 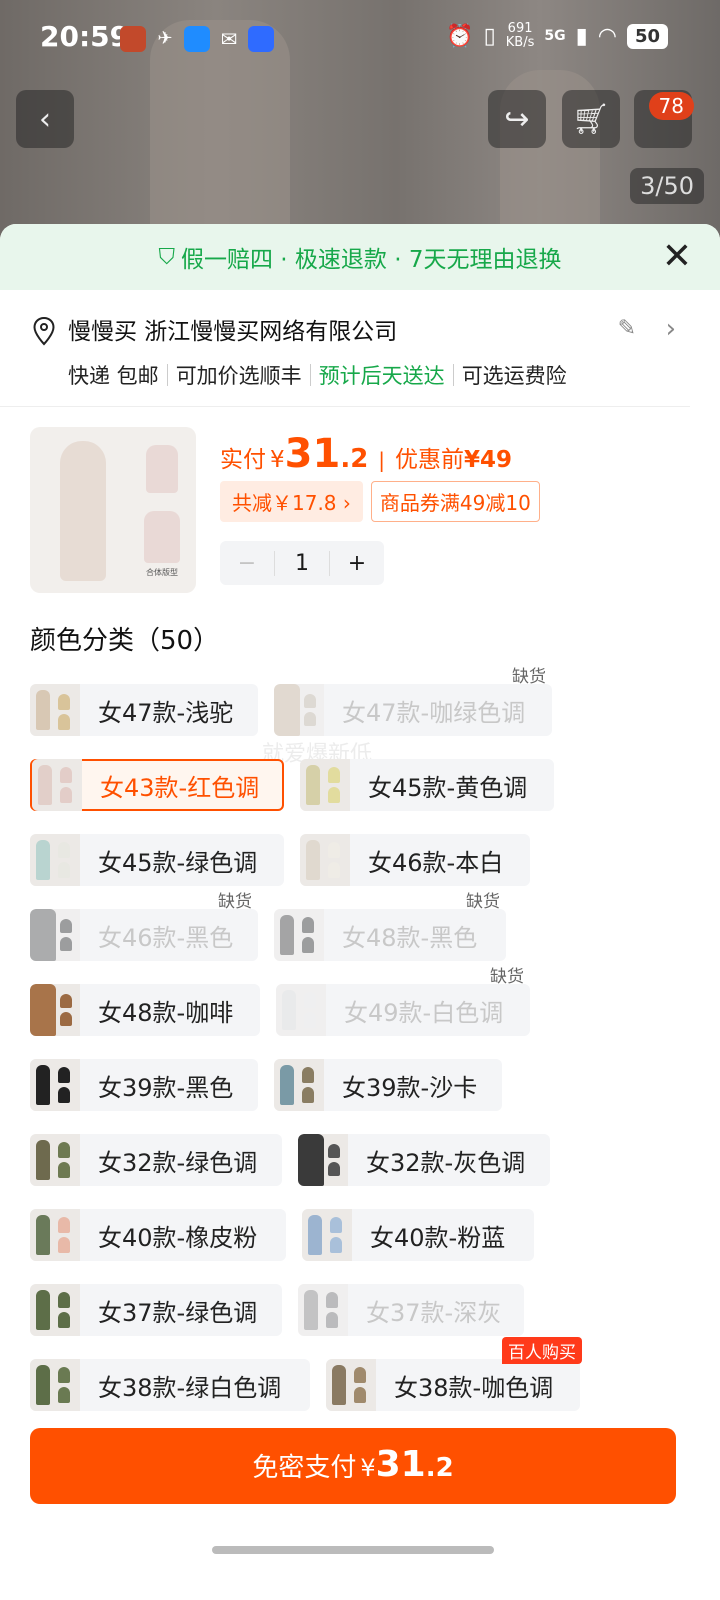 I want to click on variant-label: 女48款-黑色, so click(x=410, y=937).